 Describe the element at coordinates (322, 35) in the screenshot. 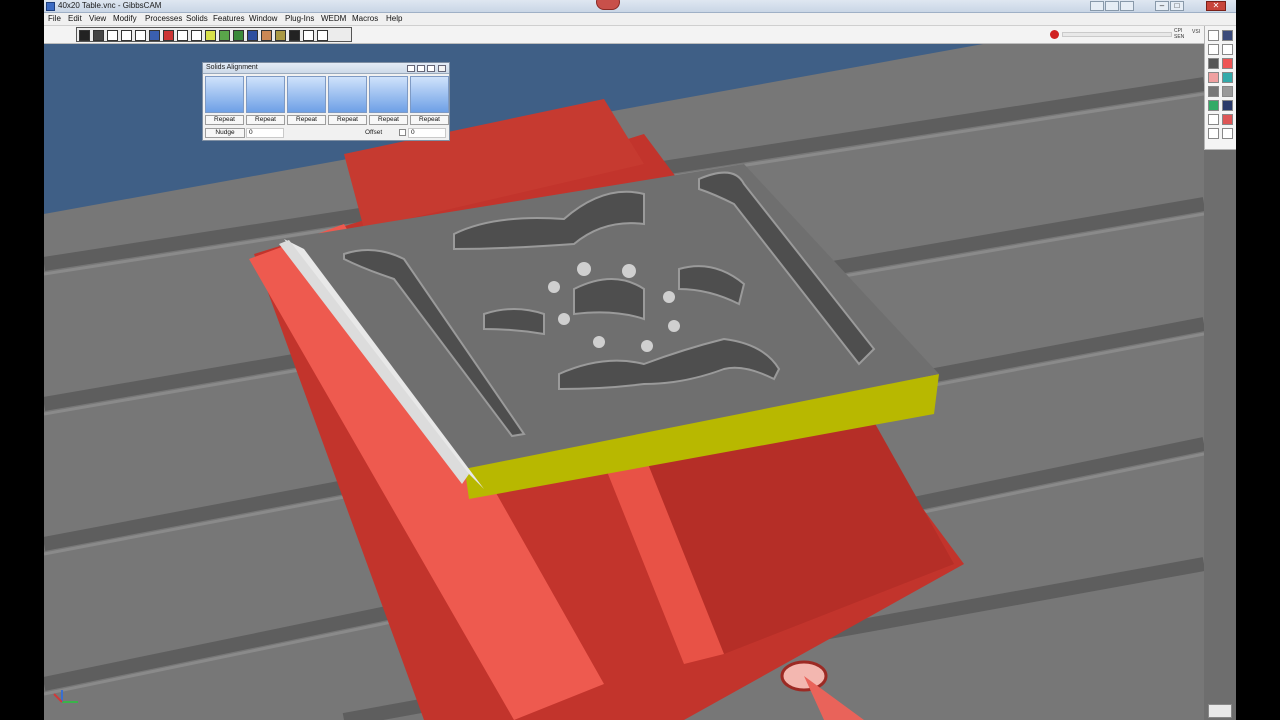

I see `help-cursor-icon` at that location.